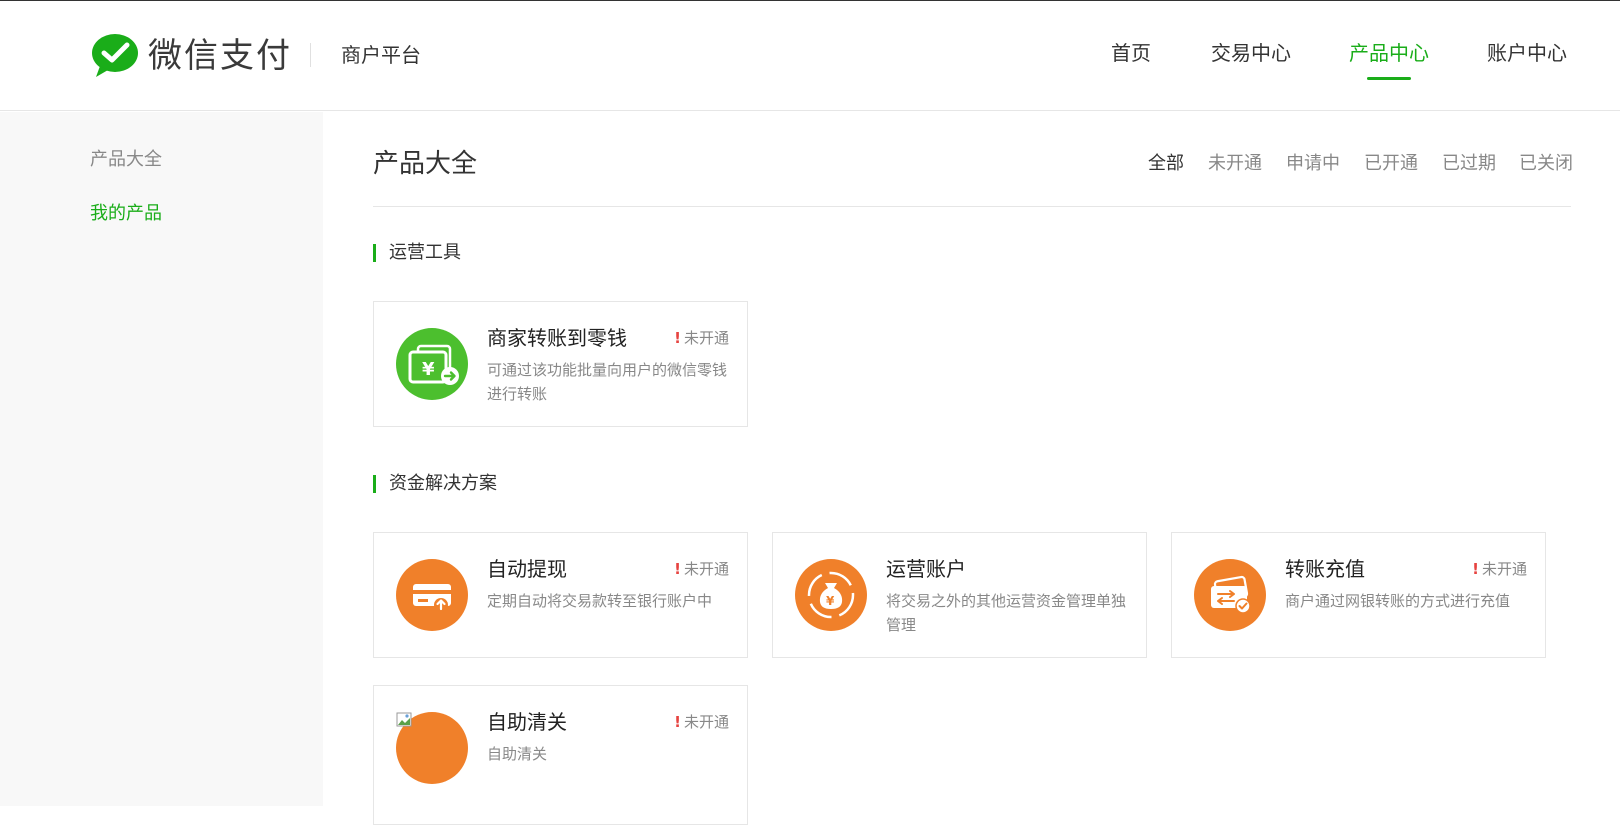  Describe the element at coordinates (432, 595) in the screenshot. I see `card-withdraw-icon` at that location.